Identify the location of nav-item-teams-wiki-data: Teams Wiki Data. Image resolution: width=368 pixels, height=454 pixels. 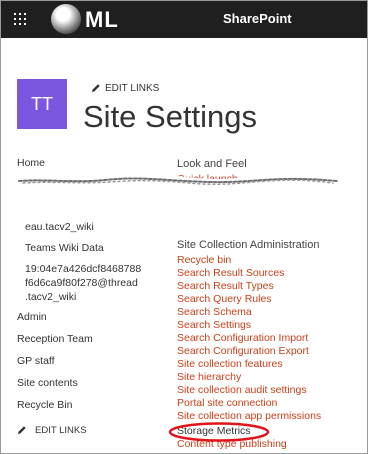
(64, 248).